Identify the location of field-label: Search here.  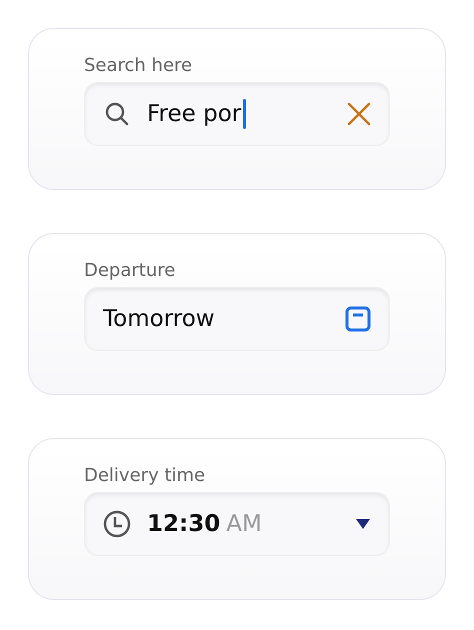
(138, 65).